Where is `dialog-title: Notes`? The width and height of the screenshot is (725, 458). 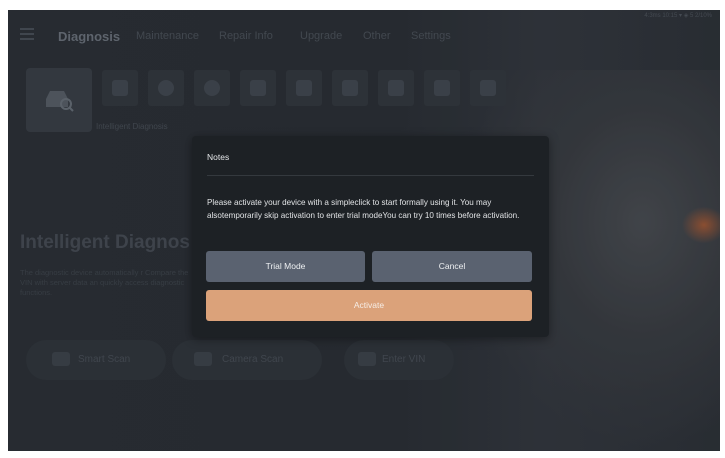 dialog-title: Notes is located at coordinates (218, 157).